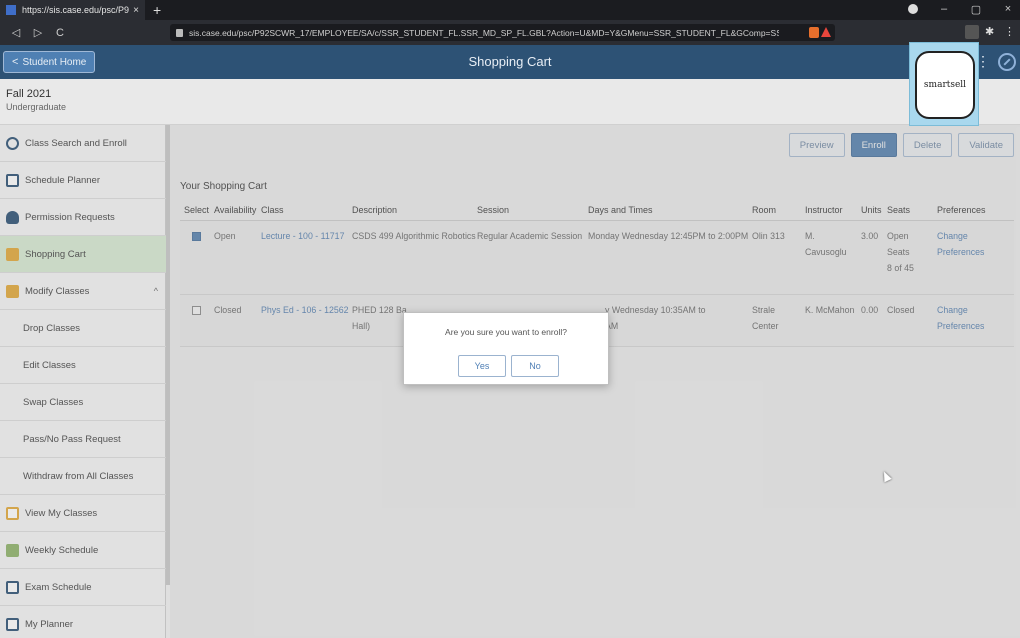  What do you see at coordinates (38, 32) in the screenshot?
I see `forward-nav-icon: ▷` at bounding box center [38, 32].